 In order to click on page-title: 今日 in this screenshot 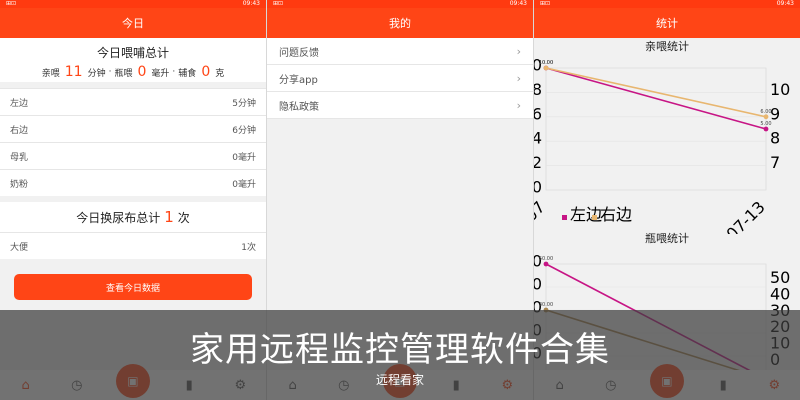, I will do `click(133, 23)`.